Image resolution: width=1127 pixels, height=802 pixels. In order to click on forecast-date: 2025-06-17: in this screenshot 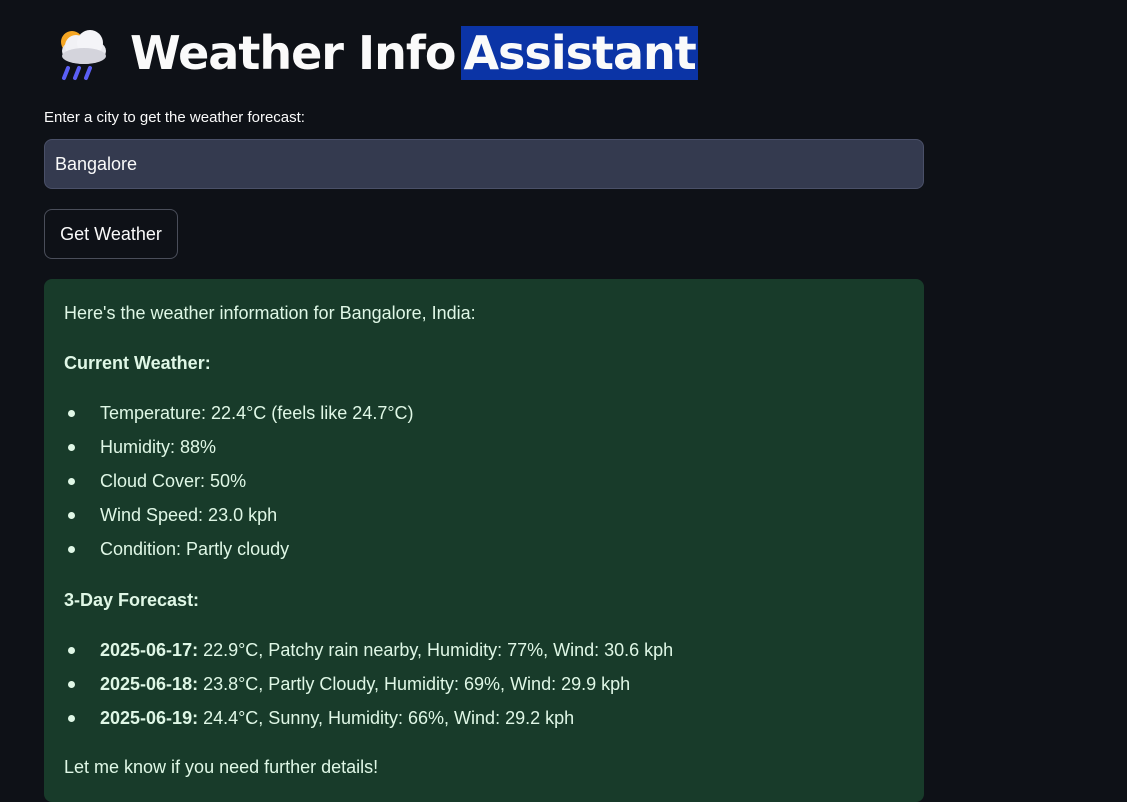, I will do `click(149, 650)`.